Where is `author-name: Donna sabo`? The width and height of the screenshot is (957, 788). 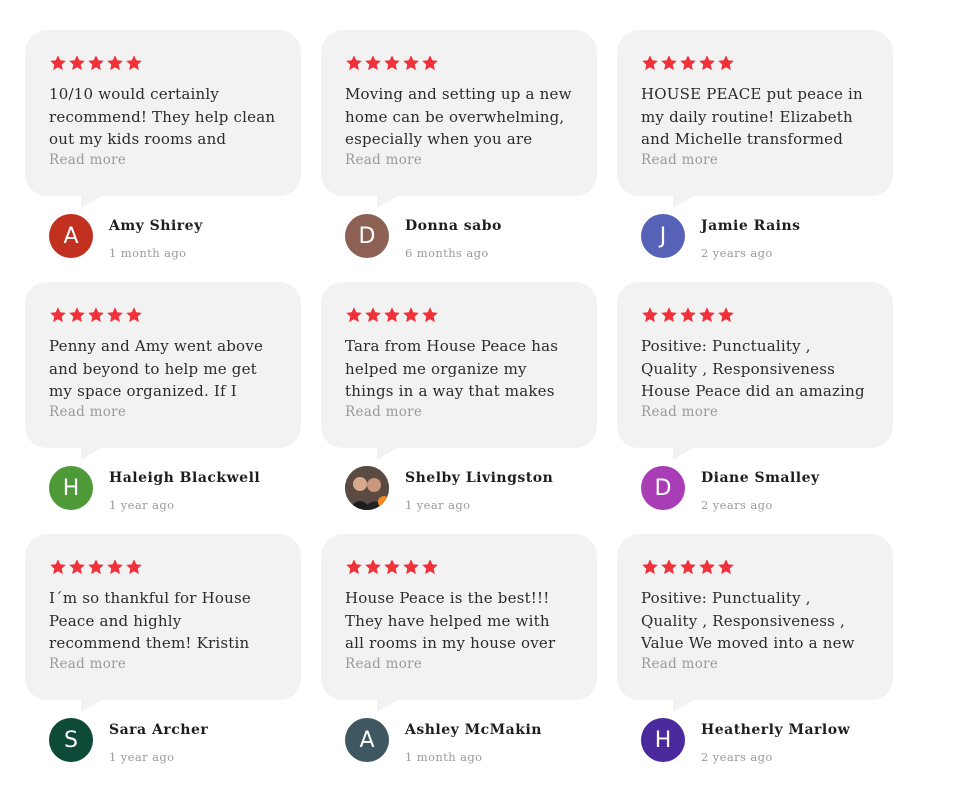
author-name: Donna sabo is located at coordinates (453, 226).